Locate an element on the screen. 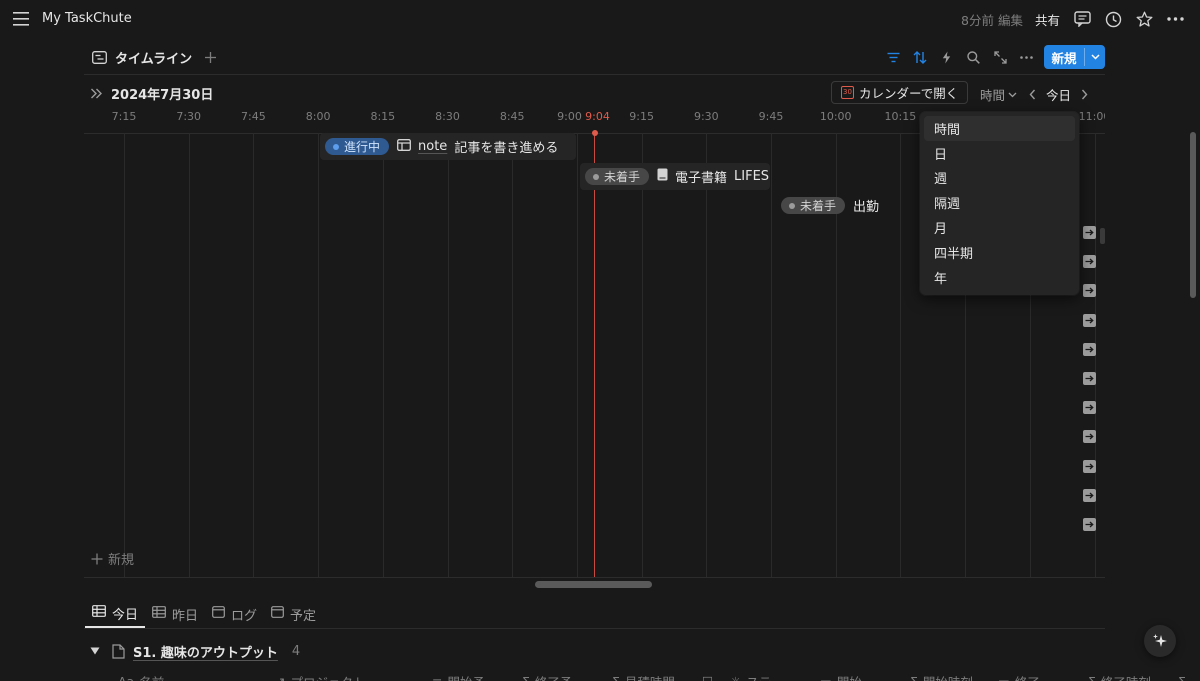 This screenshot has width=1200, height=681. column-label: 開始時刻 is located at coordinates (948, 676).